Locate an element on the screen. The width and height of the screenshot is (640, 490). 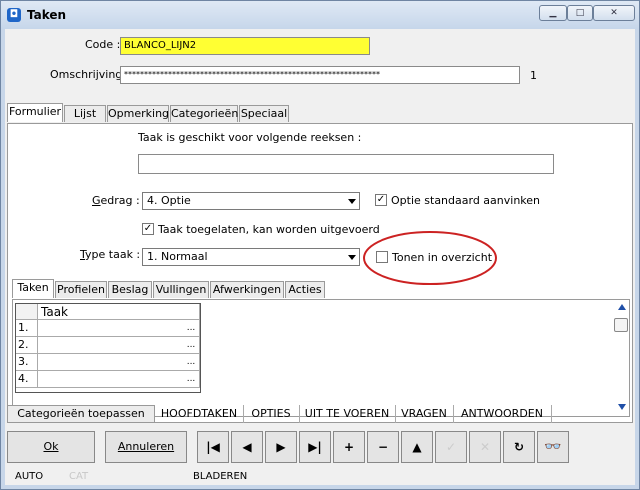
status-mode: AUTO is located at coordinates (29, 476).